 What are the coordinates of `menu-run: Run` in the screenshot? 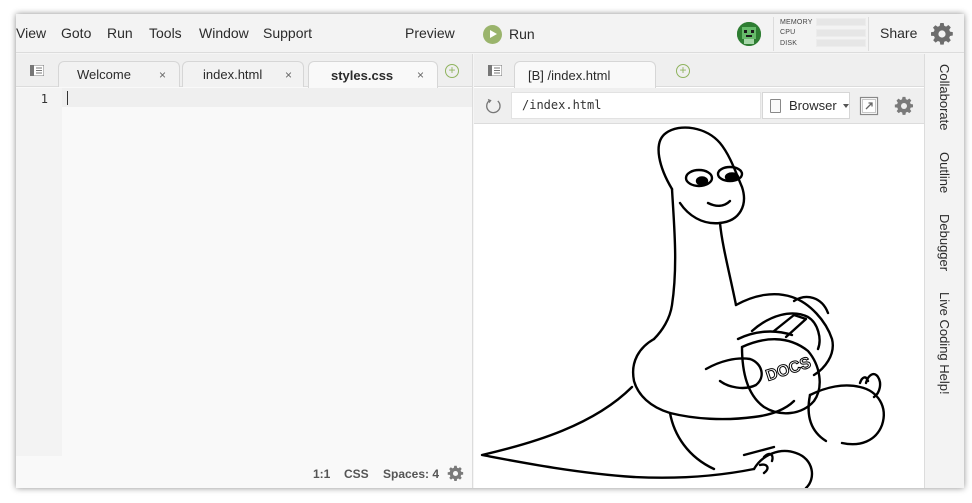 It's located at (120, 33).